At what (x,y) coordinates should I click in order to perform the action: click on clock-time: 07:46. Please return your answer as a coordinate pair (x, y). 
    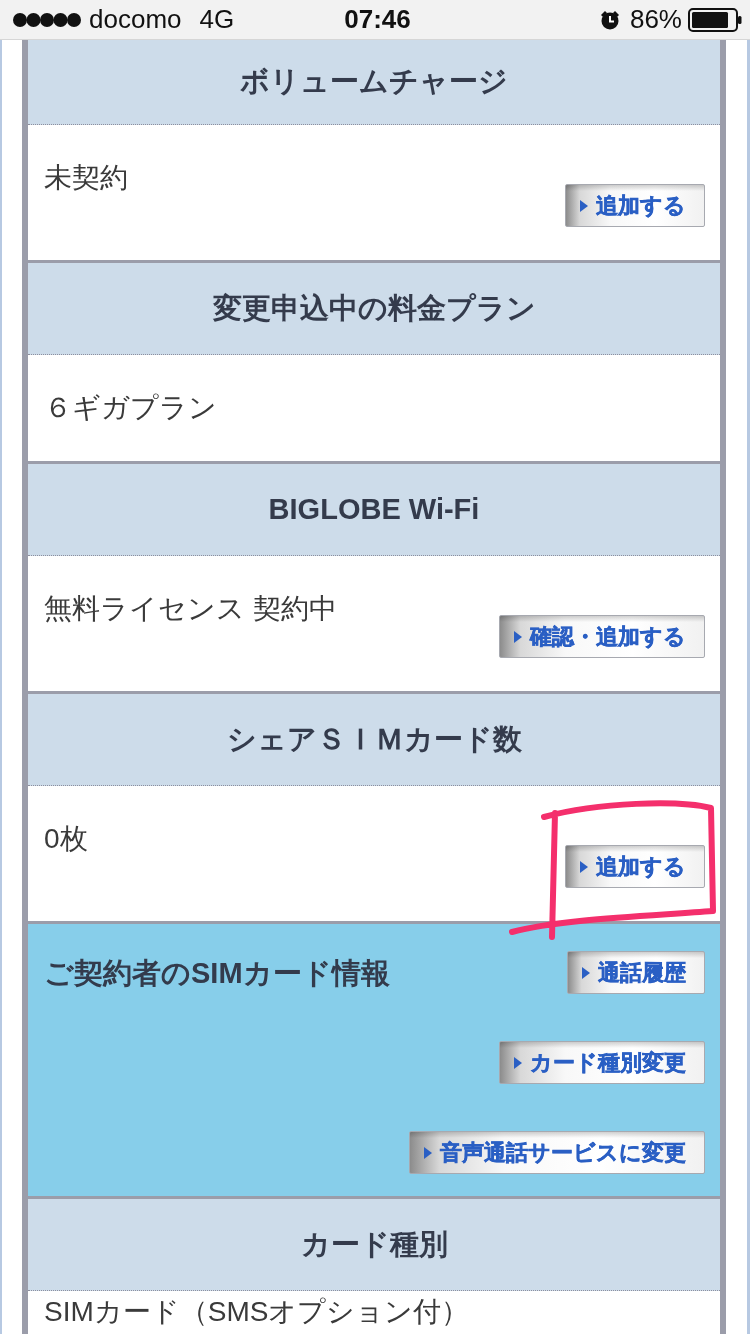
    Looking at the image, I should click on (377, 19).